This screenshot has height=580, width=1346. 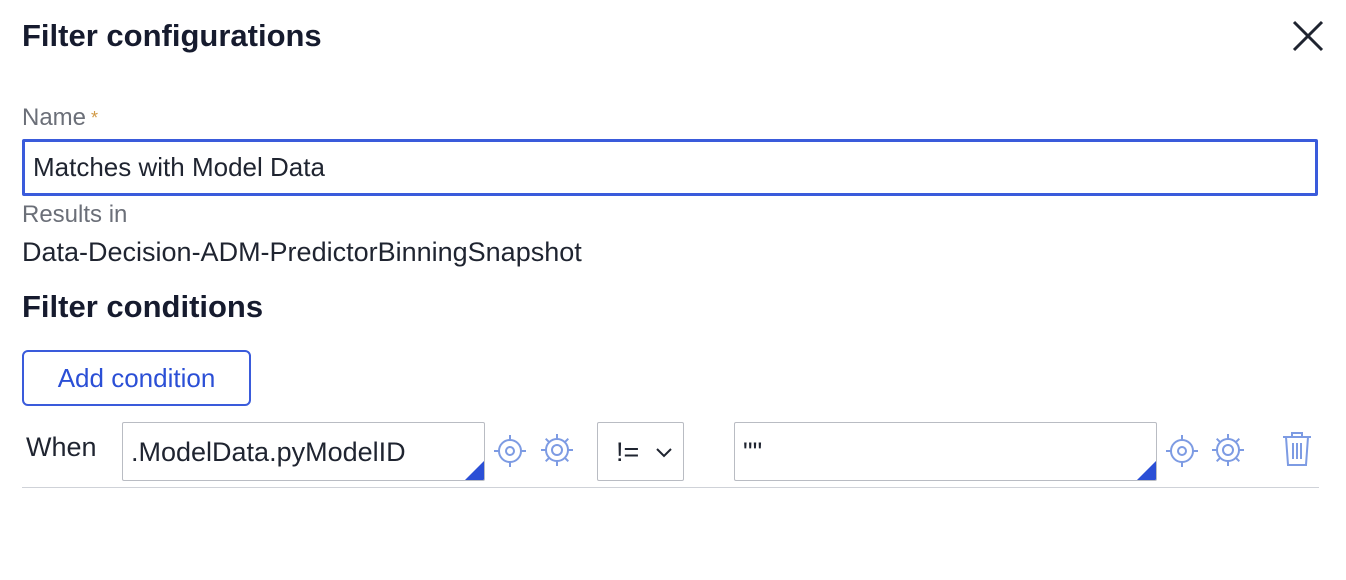 What do you see at coordinates (753, 452) in the screenshot?
I see `condition-right-value: ""` at bounding box center [753, 452].